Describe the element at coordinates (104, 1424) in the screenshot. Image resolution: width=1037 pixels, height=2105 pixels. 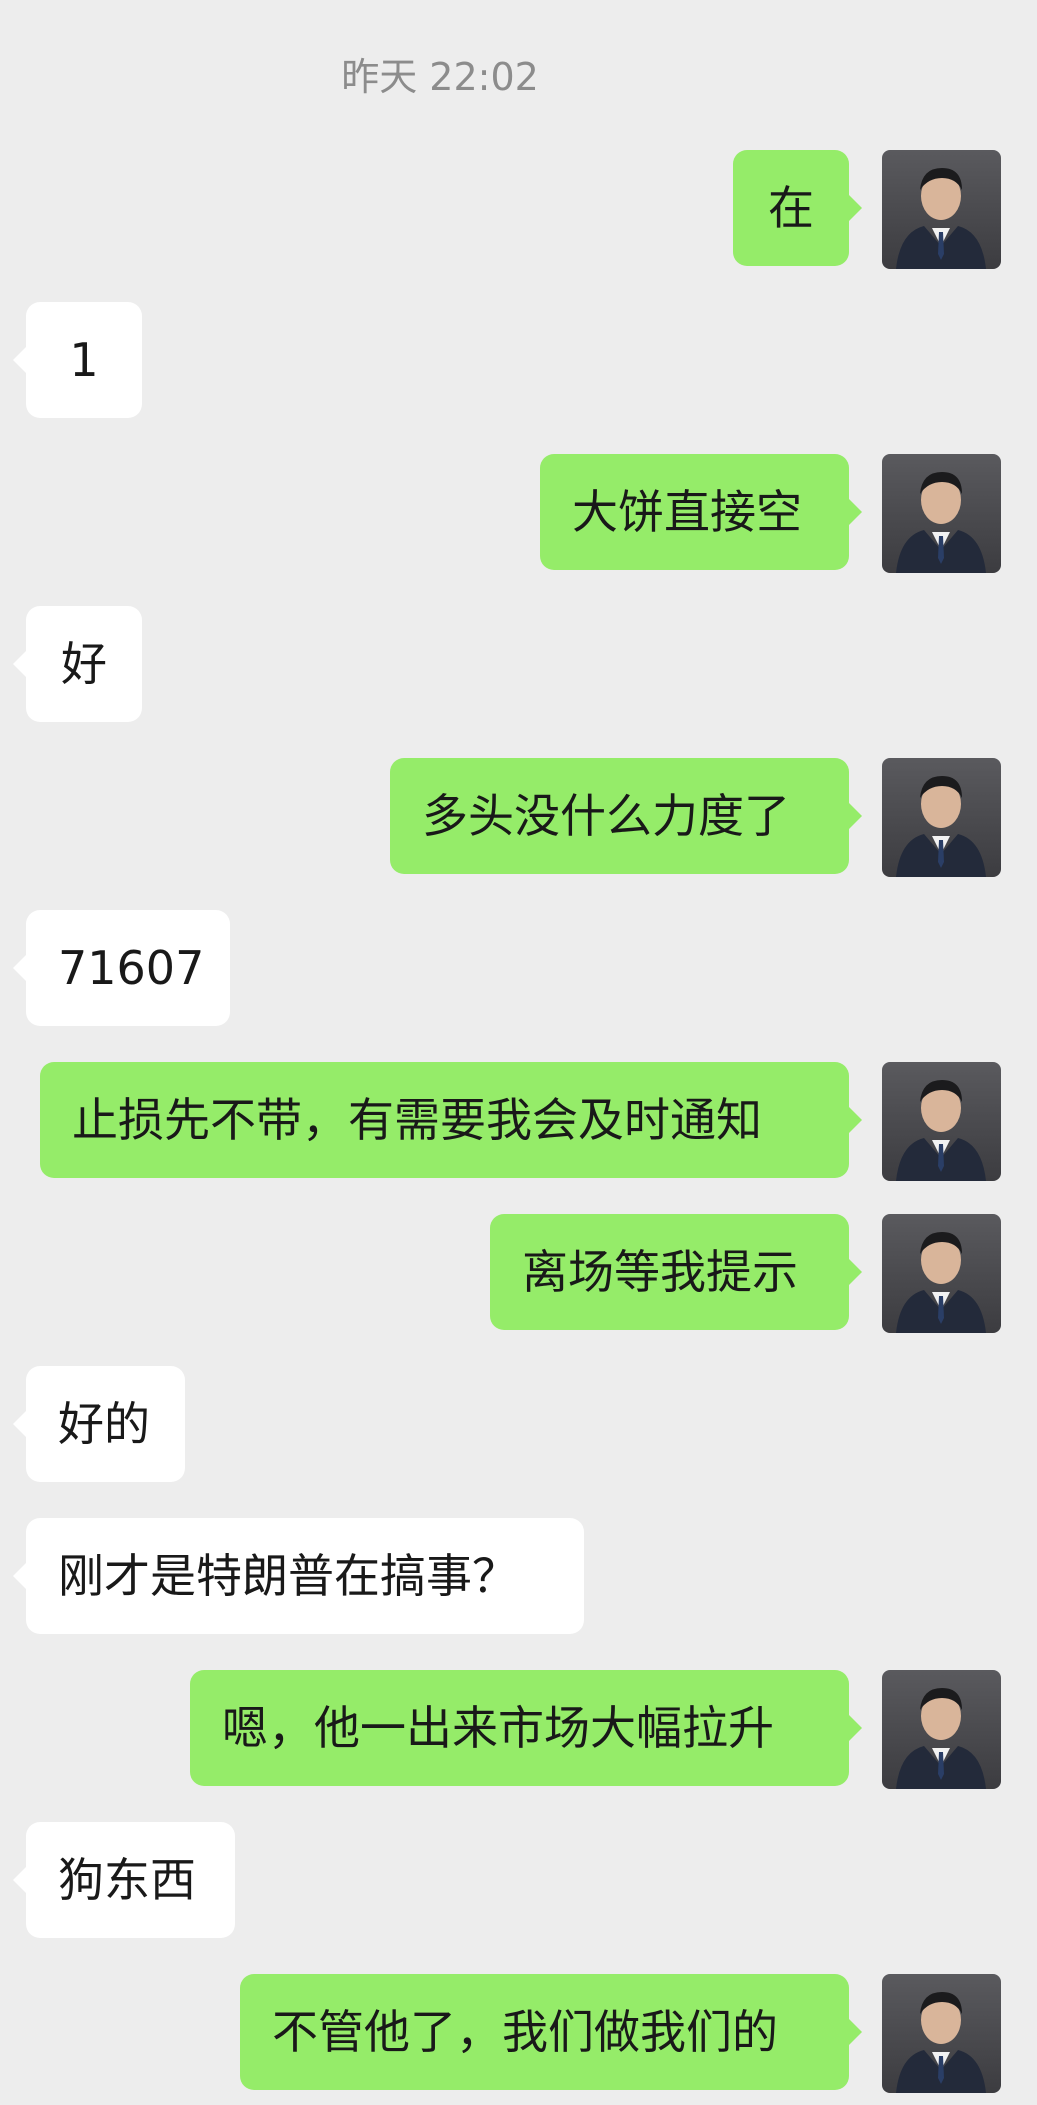
I see `message-text: 好的` at that location.